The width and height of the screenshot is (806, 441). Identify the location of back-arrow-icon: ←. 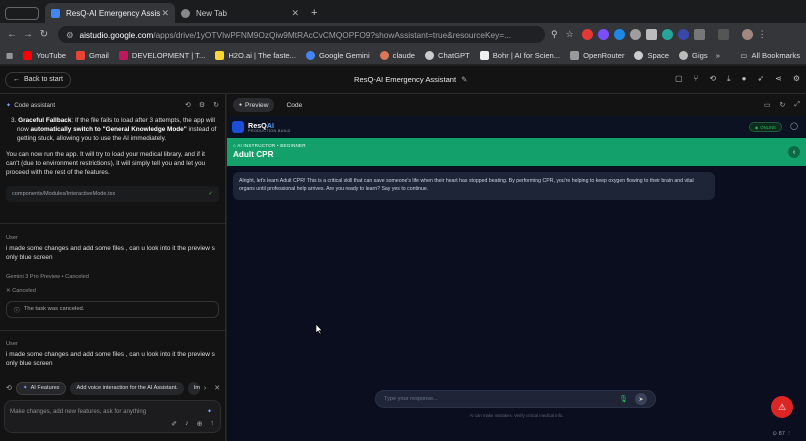
(12, 35).